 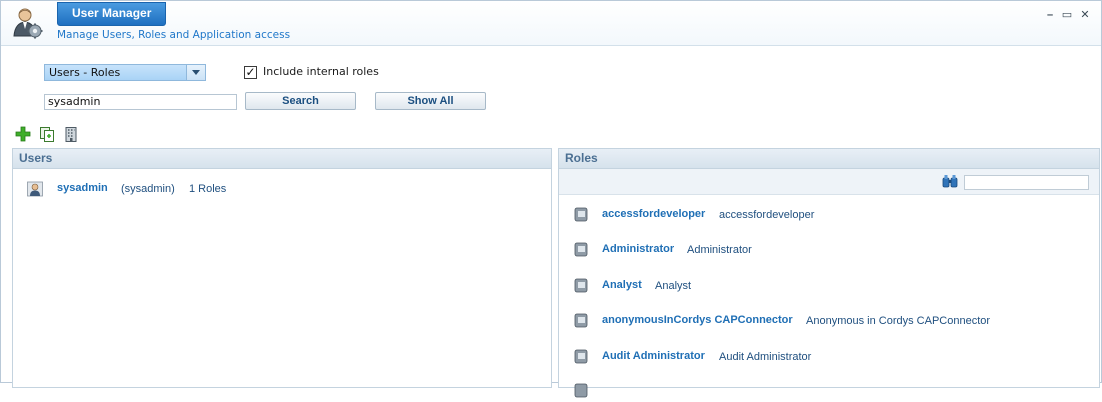 I want to click on copy-icon, so click(x=47, y=134).